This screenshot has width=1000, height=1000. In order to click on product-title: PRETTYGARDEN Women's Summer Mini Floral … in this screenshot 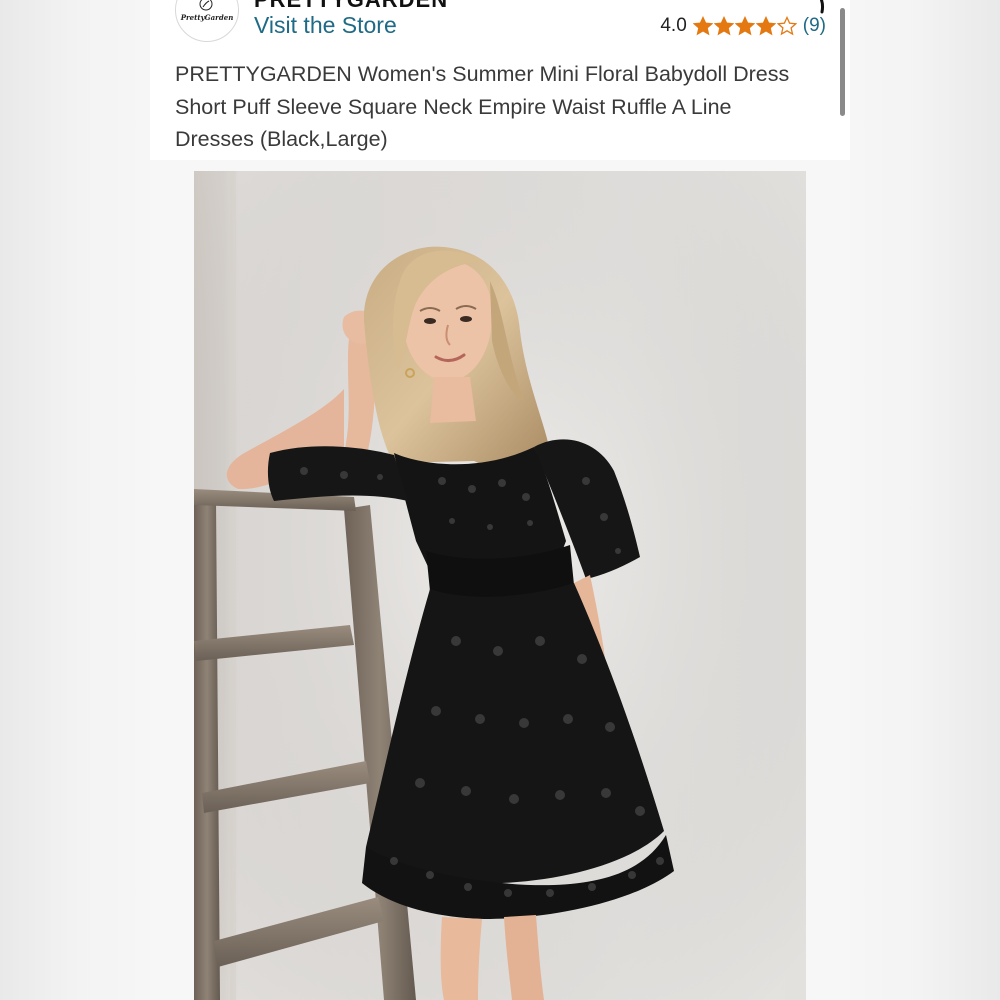, I will do `click(482, 106)`.